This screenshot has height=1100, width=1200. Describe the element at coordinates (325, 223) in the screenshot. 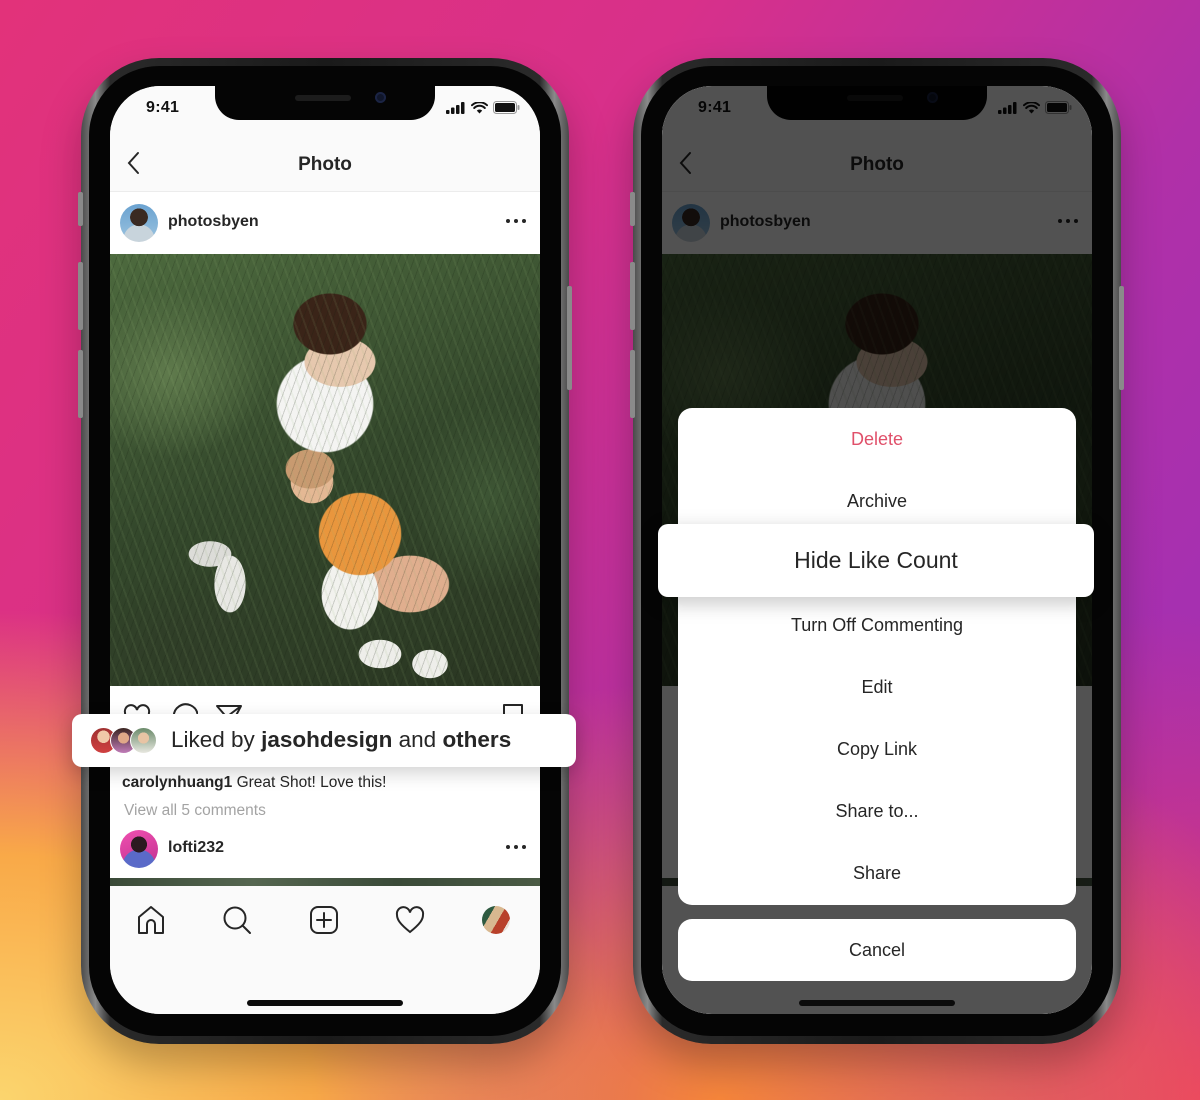

I see `post-header: photosbyen` at that location.